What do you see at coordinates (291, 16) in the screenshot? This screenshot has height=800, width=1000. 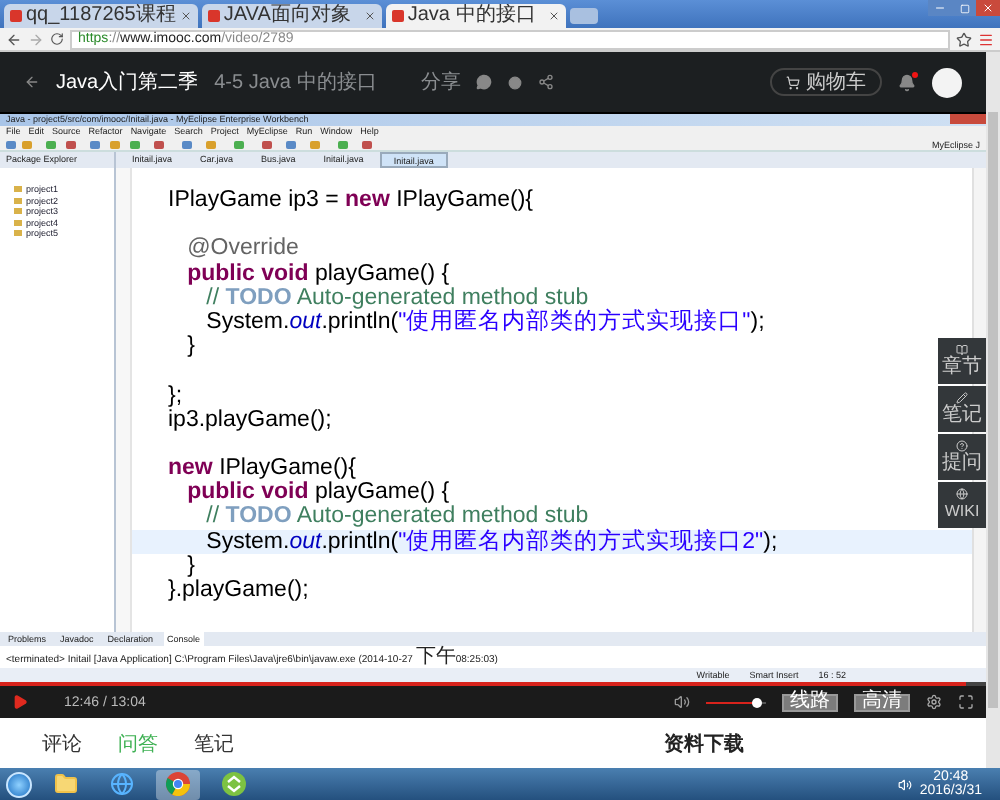 I see `browser-tab: JAVA面向对象` at bounding box center [291, 16].